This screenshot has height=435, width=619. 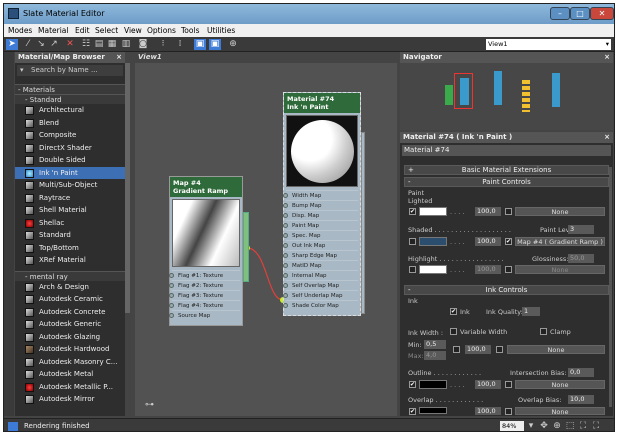 What do you see at coordinates (506, 150) in the screenshot?
I see `material-name-field: Material #74` at bounding box center [506, 150].